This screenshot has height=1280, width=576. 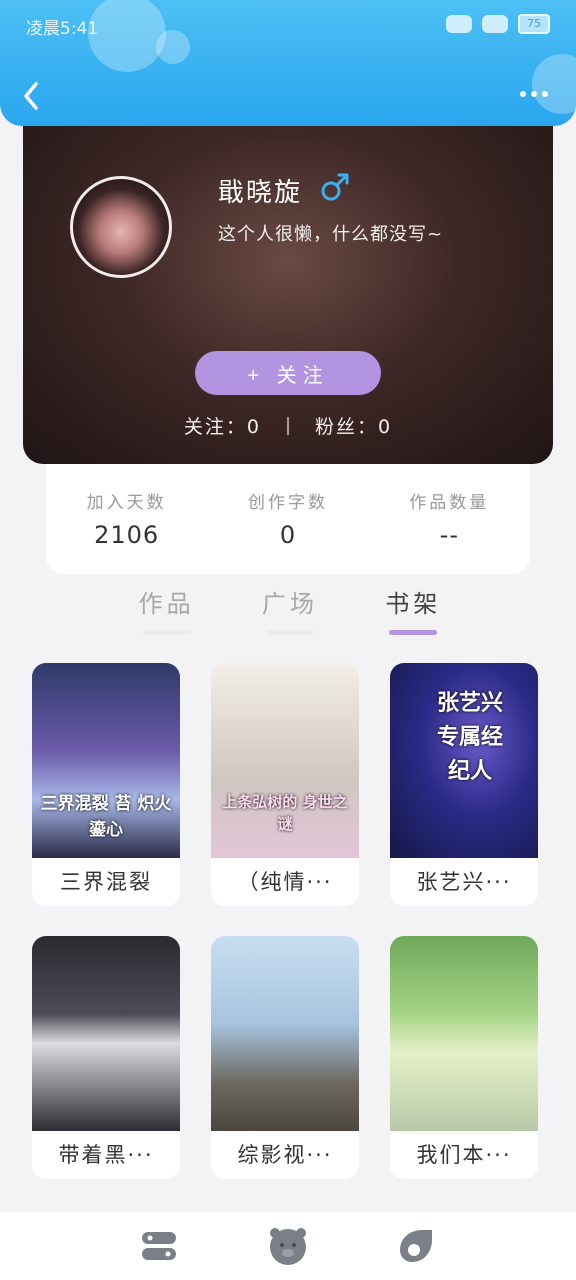 What do you see at coordinates (534, 24) in the screenshot?
I see `battery-icon: 75` at bounding box center [534, 24].